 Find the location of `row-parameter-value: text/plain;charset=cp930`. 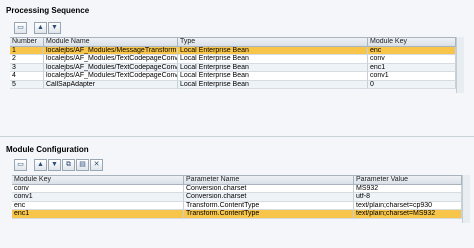

row-parameter-value: text/plain;charset=cp930 is located at coordinates (408, 205).